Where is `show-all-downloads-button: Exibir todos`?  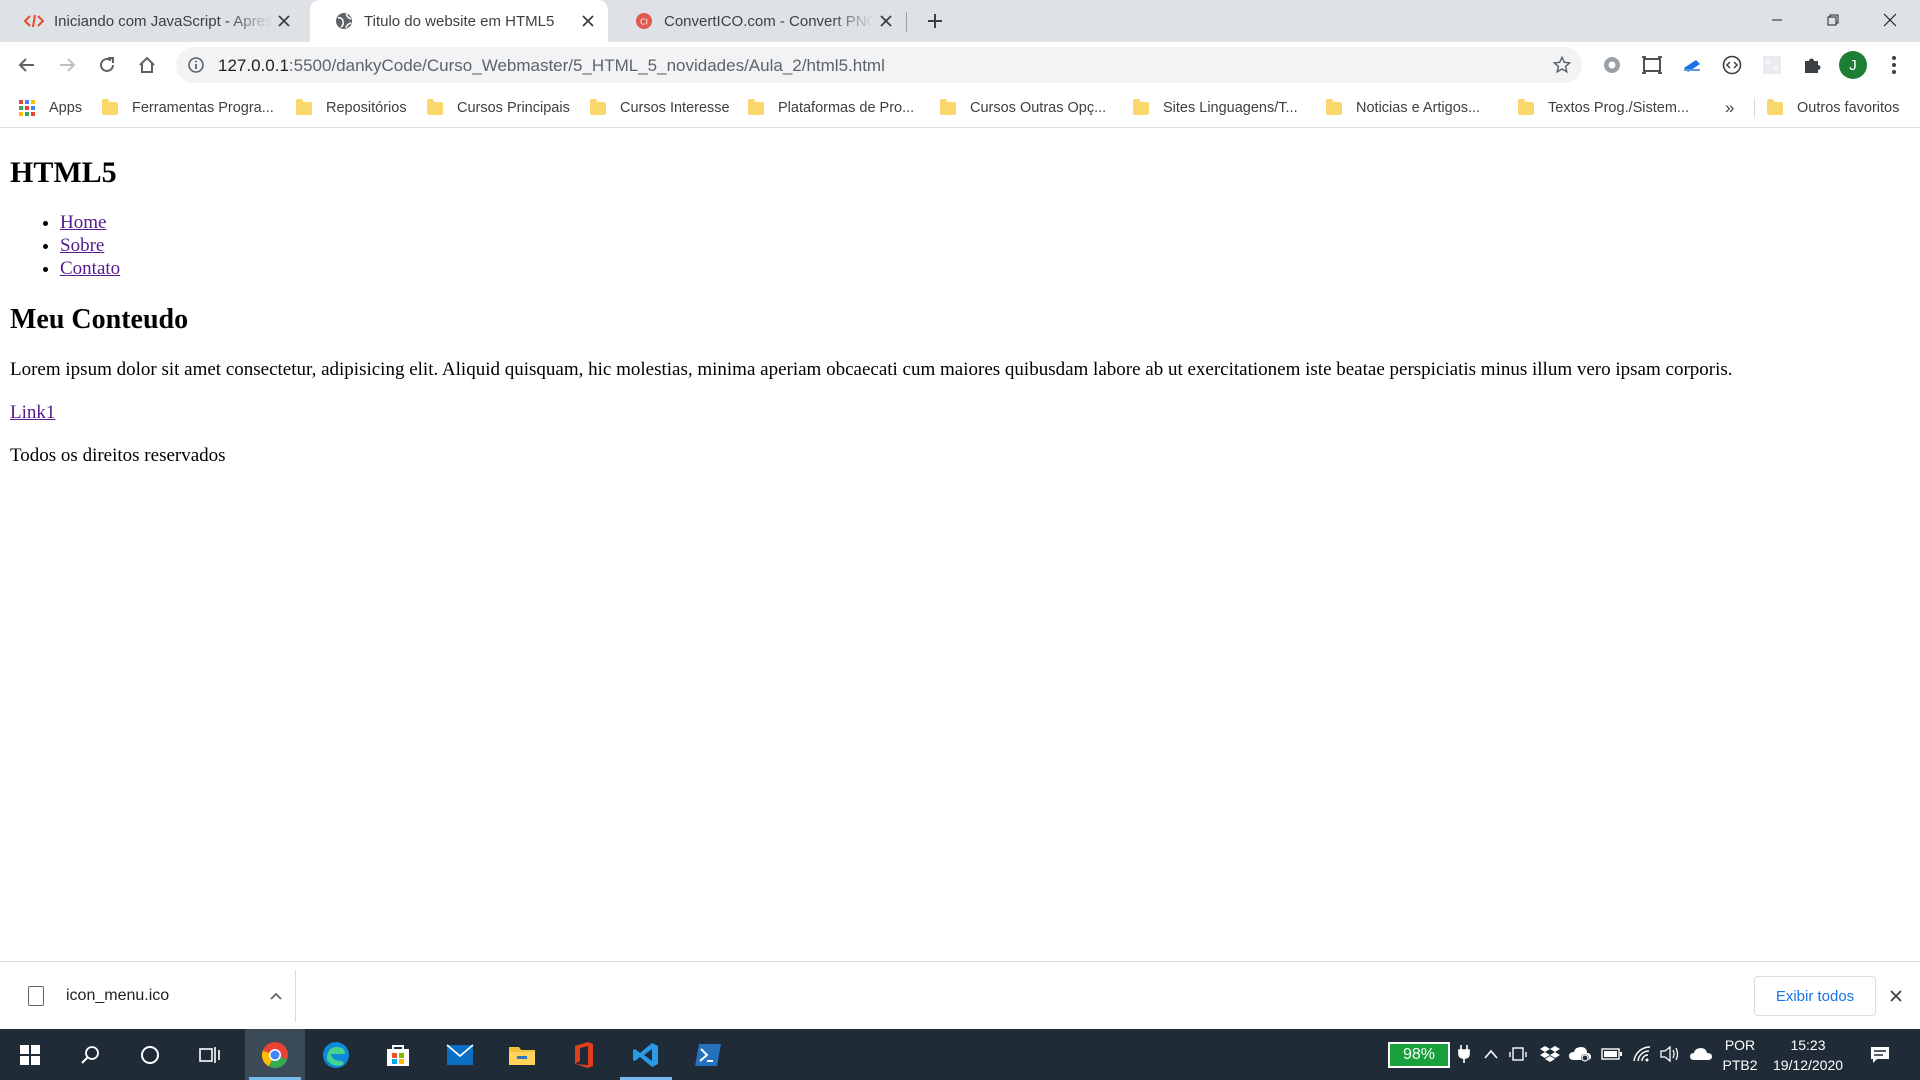
show-all-downloads-button: Exibir todos is located at coordinates (1815, 996).